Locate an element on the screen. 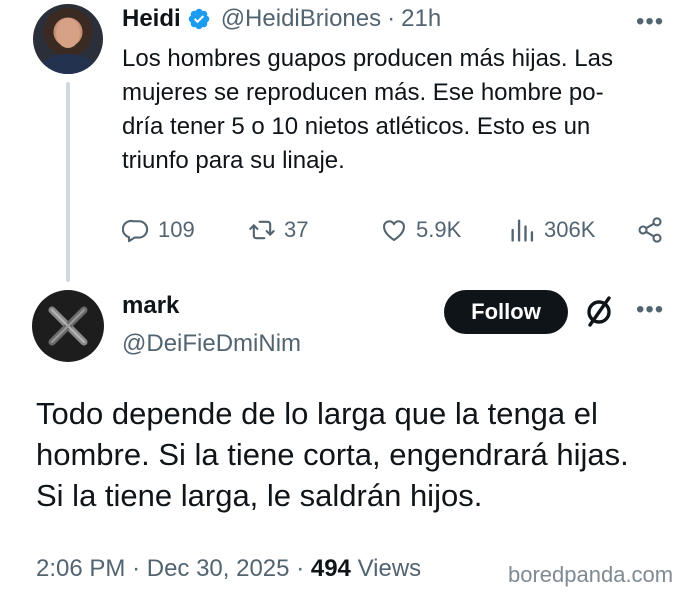  reply-icon is located at coordinates (135, 231).